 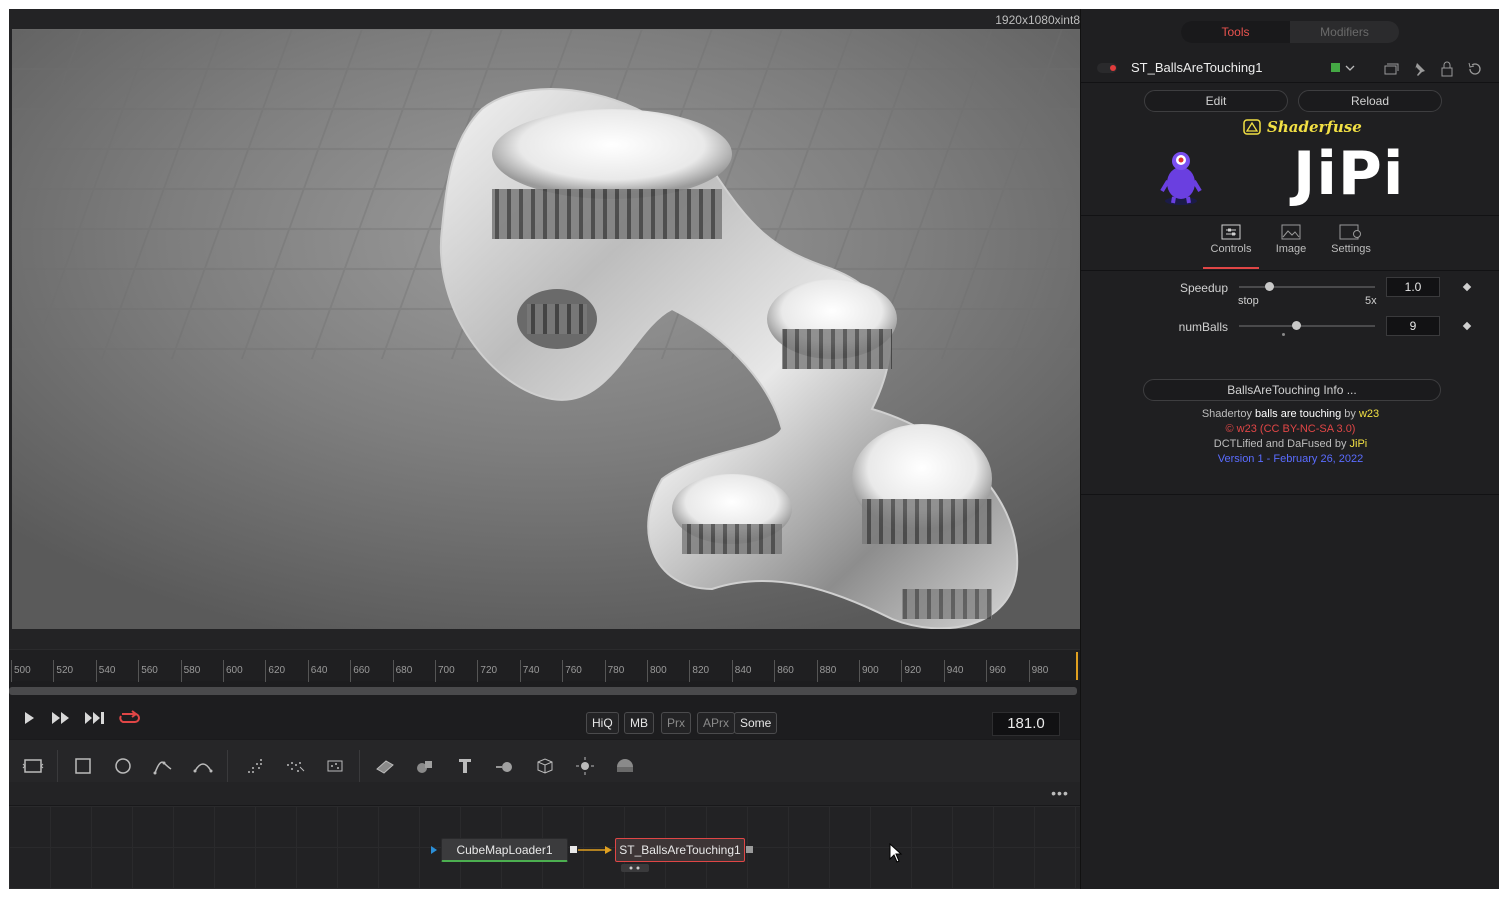 I want to click on image-icon, so click(x=1291, y=232).